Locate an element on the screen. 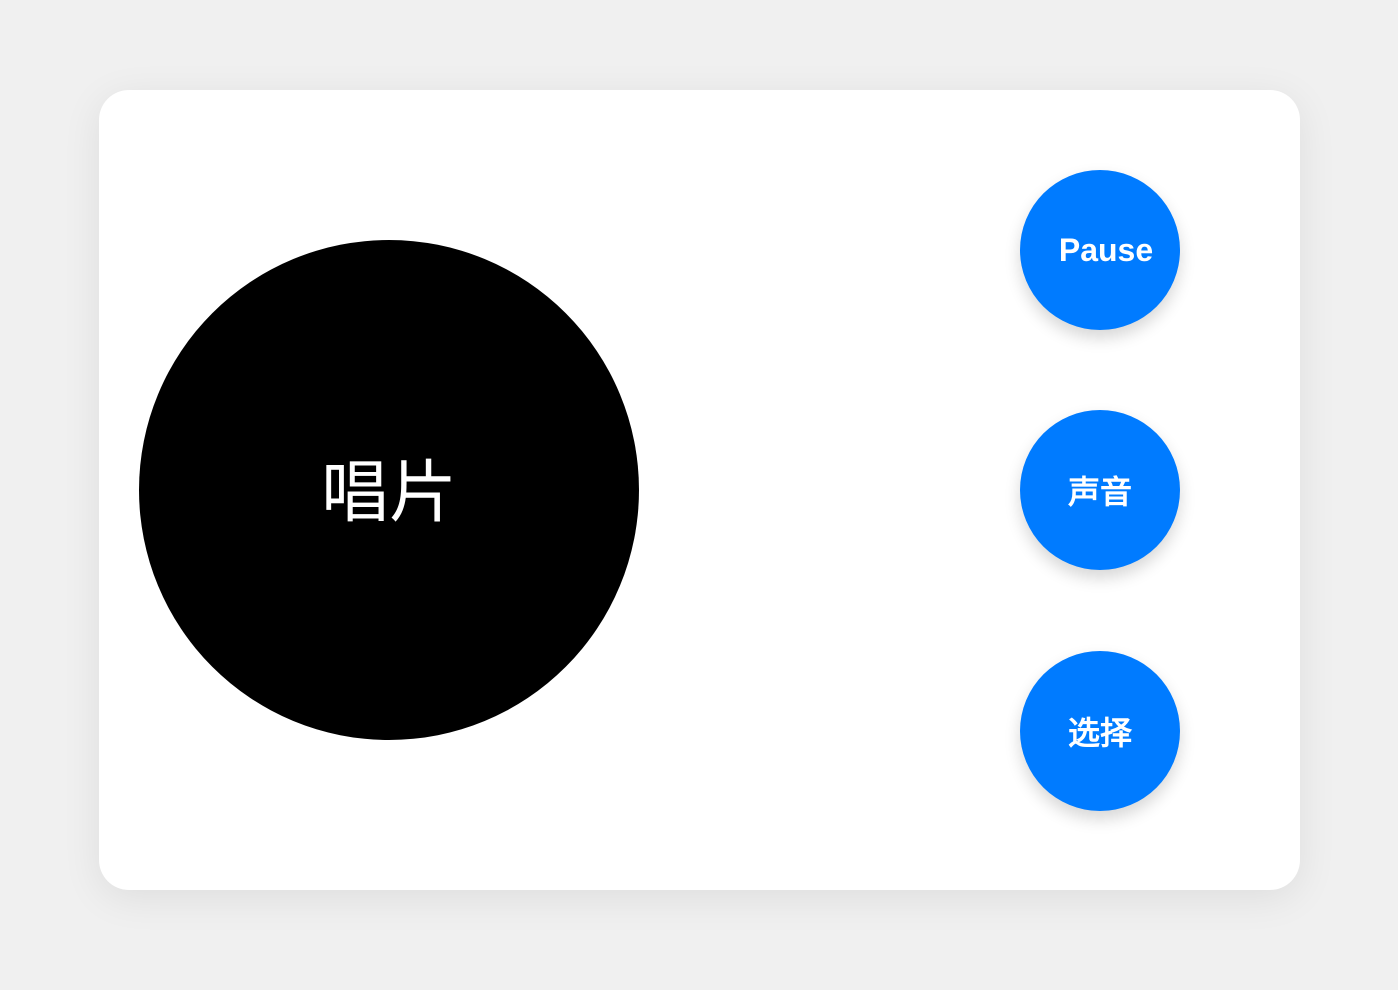 The height and width of the screenshot is (990, 1398). record-label: 唱片 is located at coordinates (388, 493).